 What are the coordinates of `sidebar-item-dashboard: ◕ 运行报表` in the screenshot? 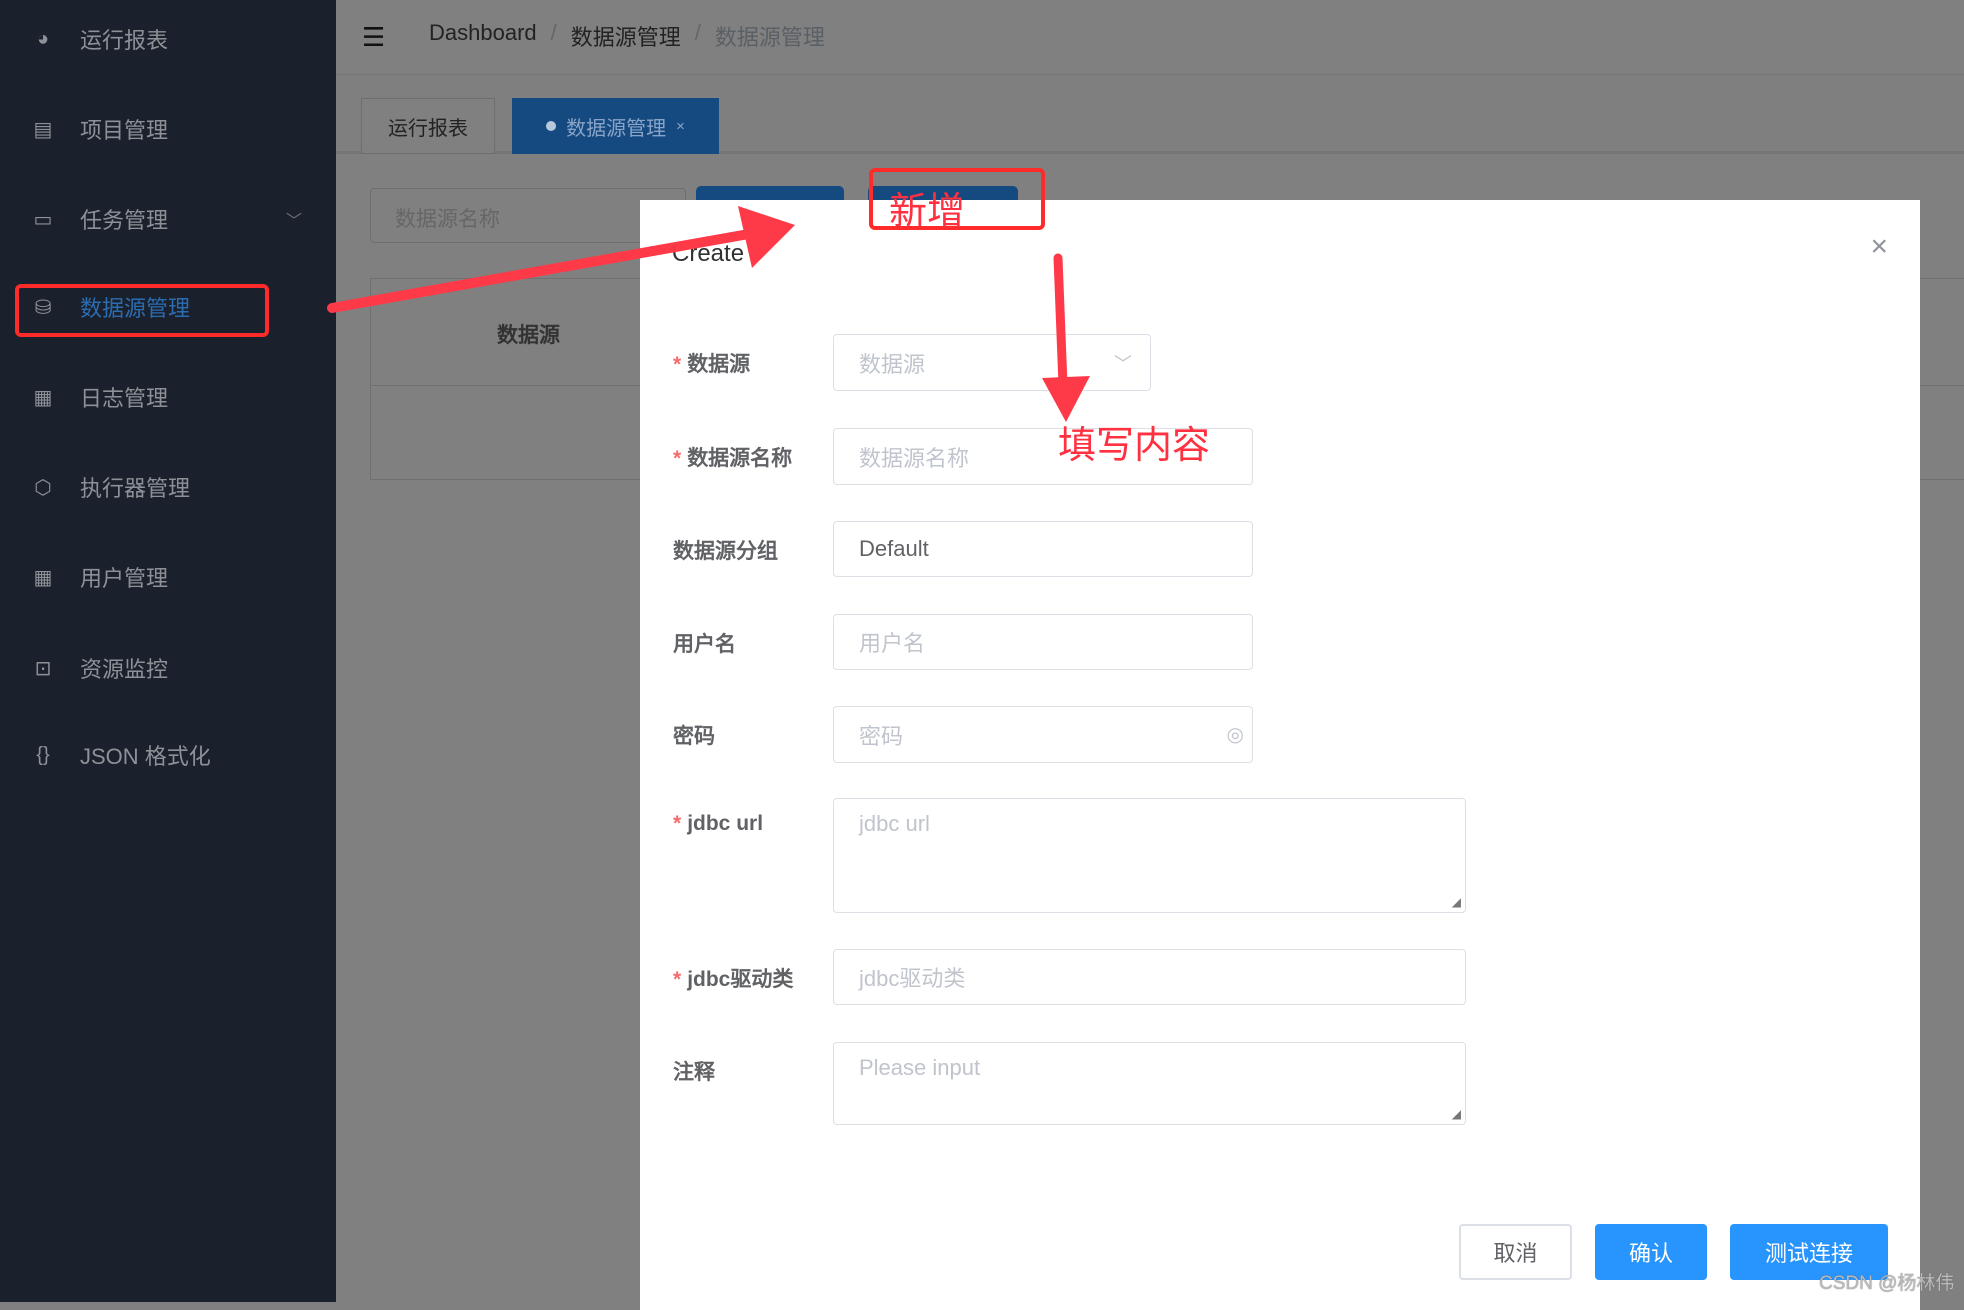 It's located at (168, 39).